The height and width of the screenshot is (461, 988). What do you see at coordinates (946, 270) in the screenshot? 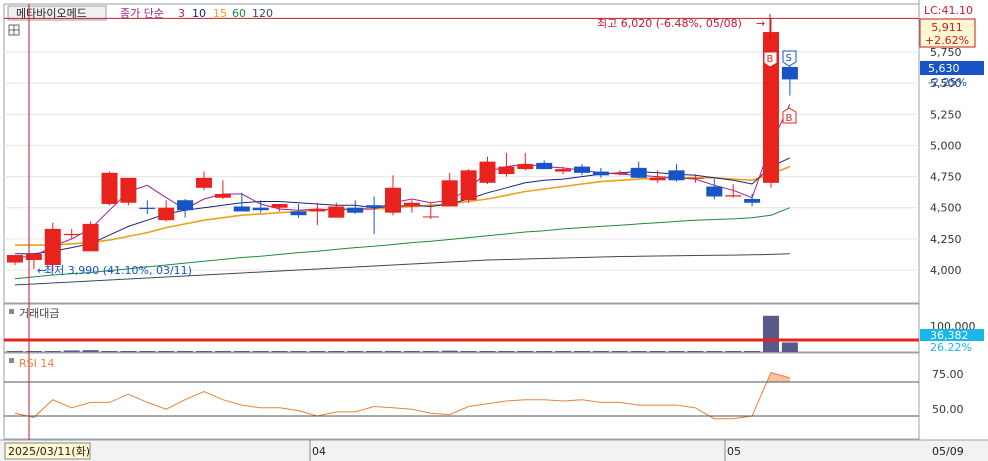
I see `price-tick-label: 4,000` at bounding box center [946, 270].